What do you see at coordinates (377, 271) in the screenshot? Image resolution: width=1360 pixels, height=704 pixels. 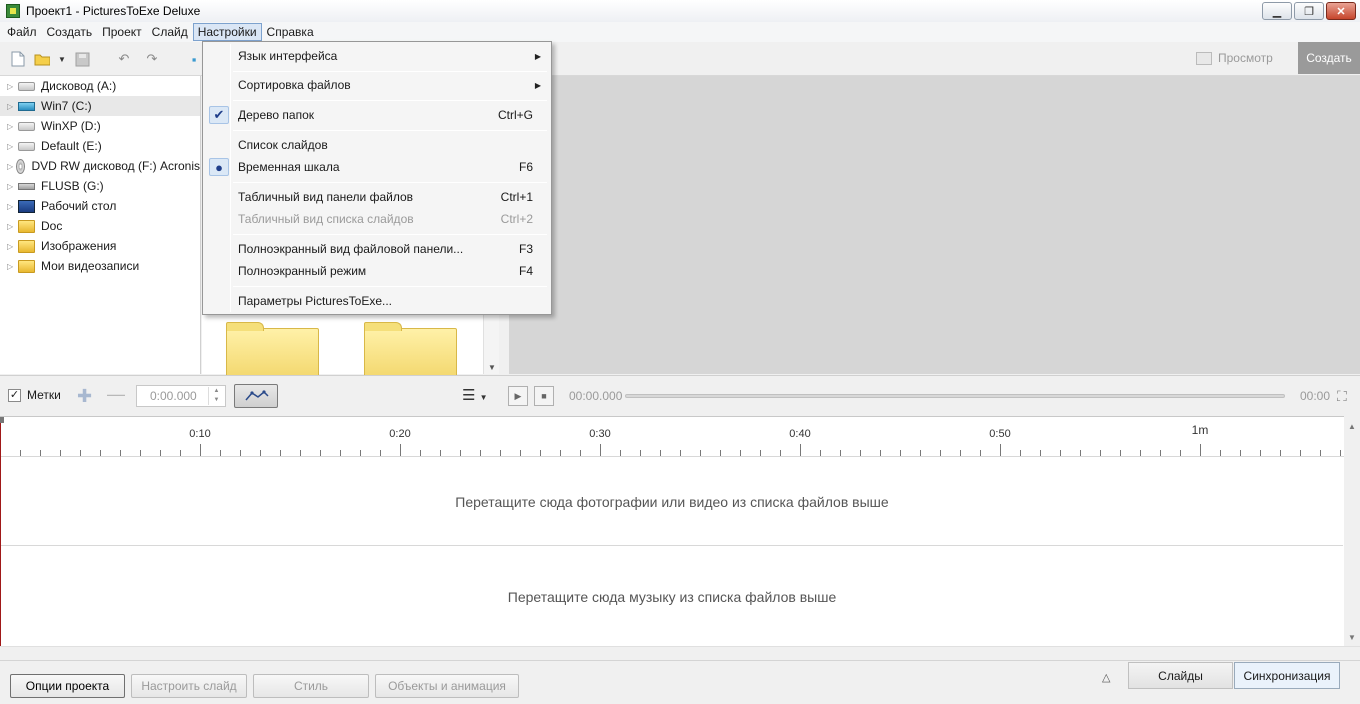 I see `menu-item-fullscreen-mode: Полноэкранный режим F4` at bounding box center [377, 271].